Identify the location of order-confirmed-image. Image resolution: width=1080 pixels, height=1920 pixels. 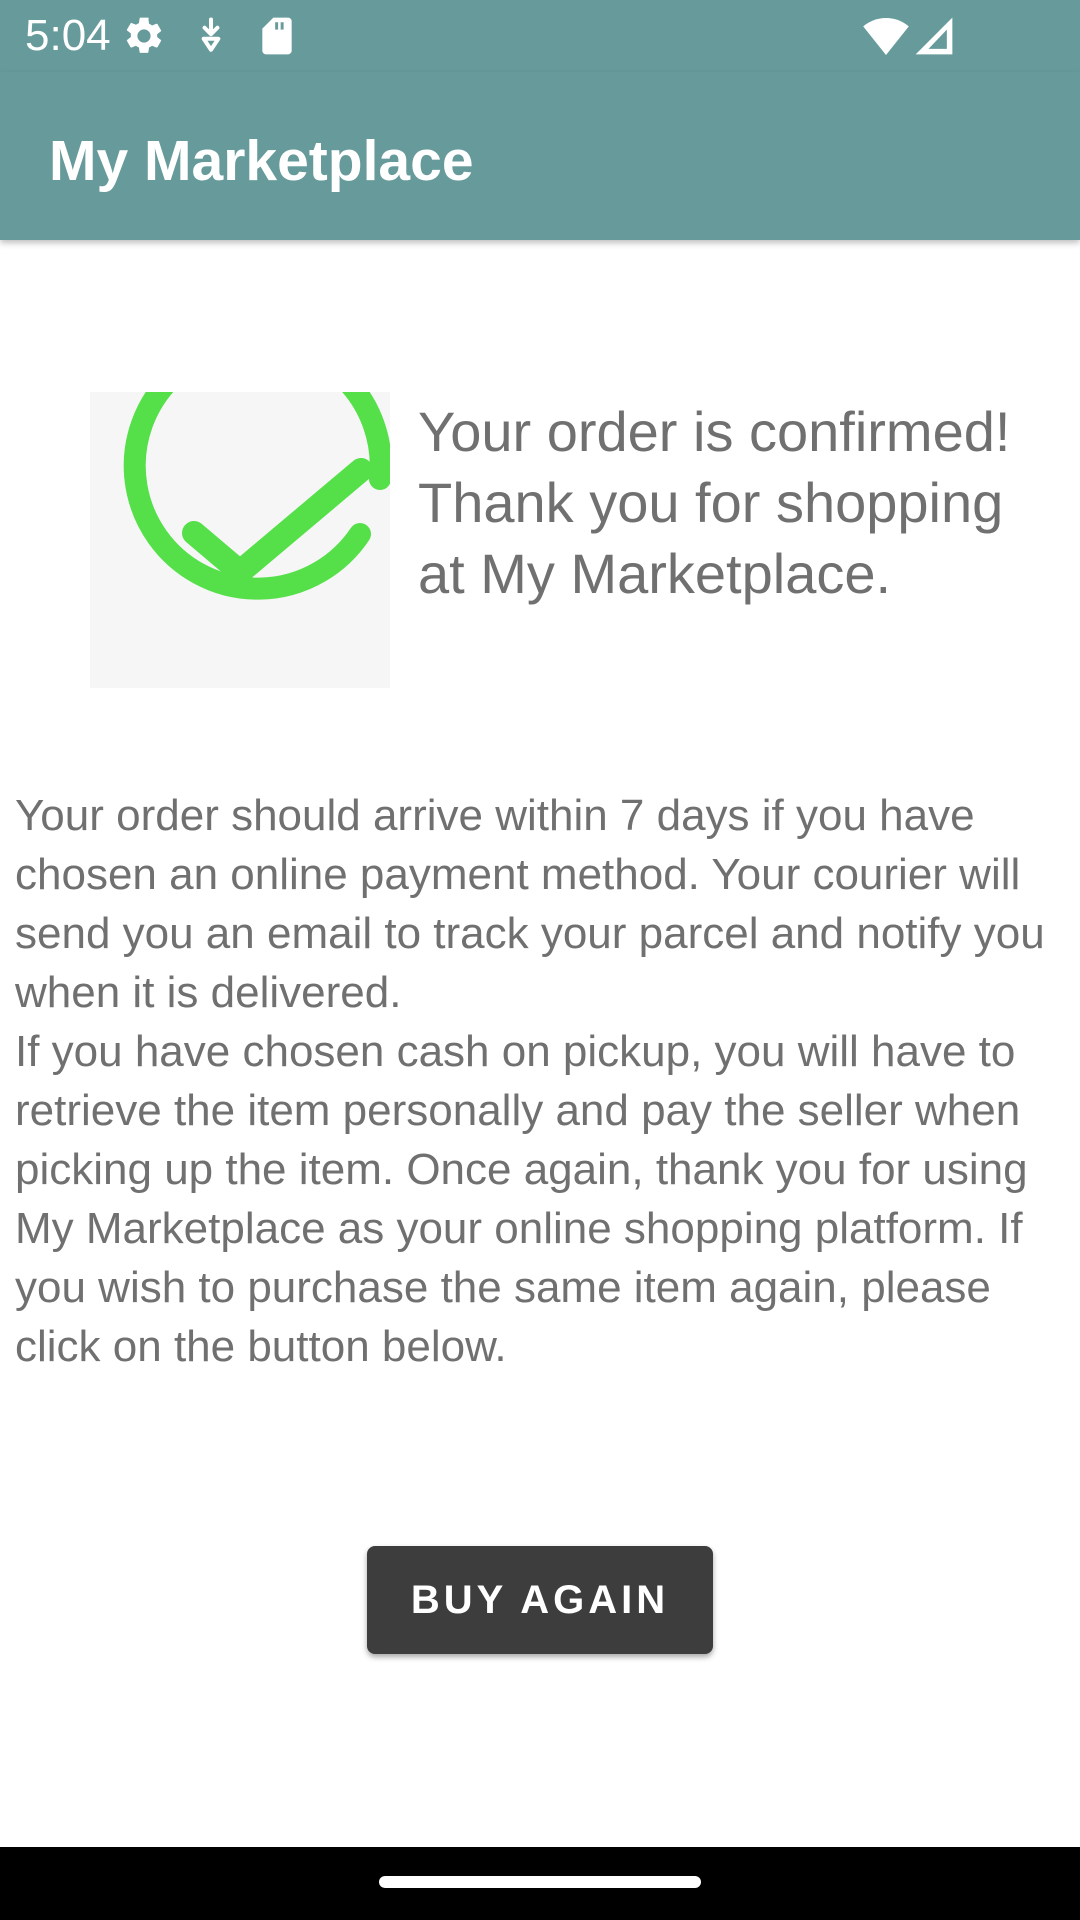
(240, 540).